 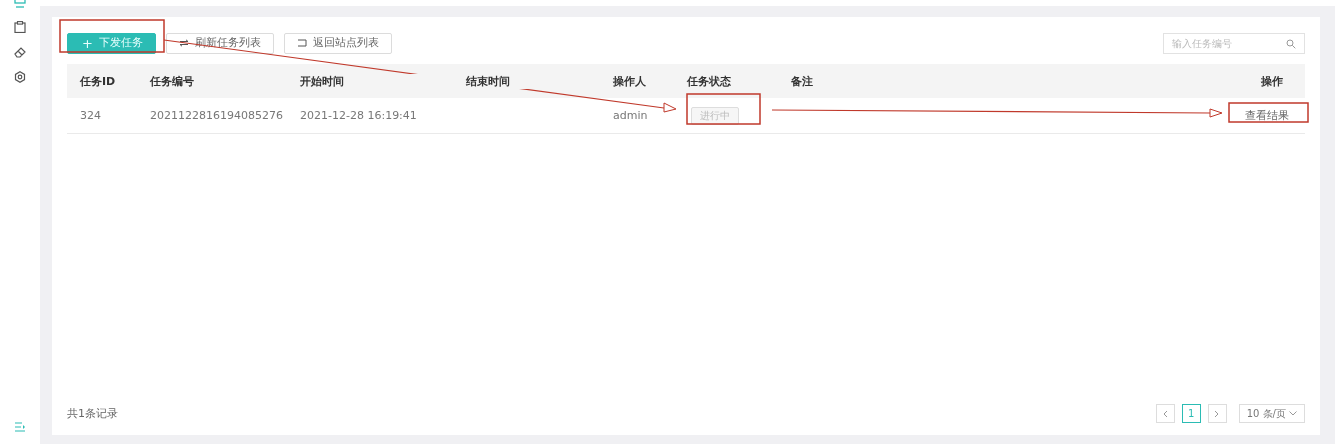 What do you see at coordinates (1291, 43) in the screenshot?
I see `search-icon` at bounding box center [1291, 43].